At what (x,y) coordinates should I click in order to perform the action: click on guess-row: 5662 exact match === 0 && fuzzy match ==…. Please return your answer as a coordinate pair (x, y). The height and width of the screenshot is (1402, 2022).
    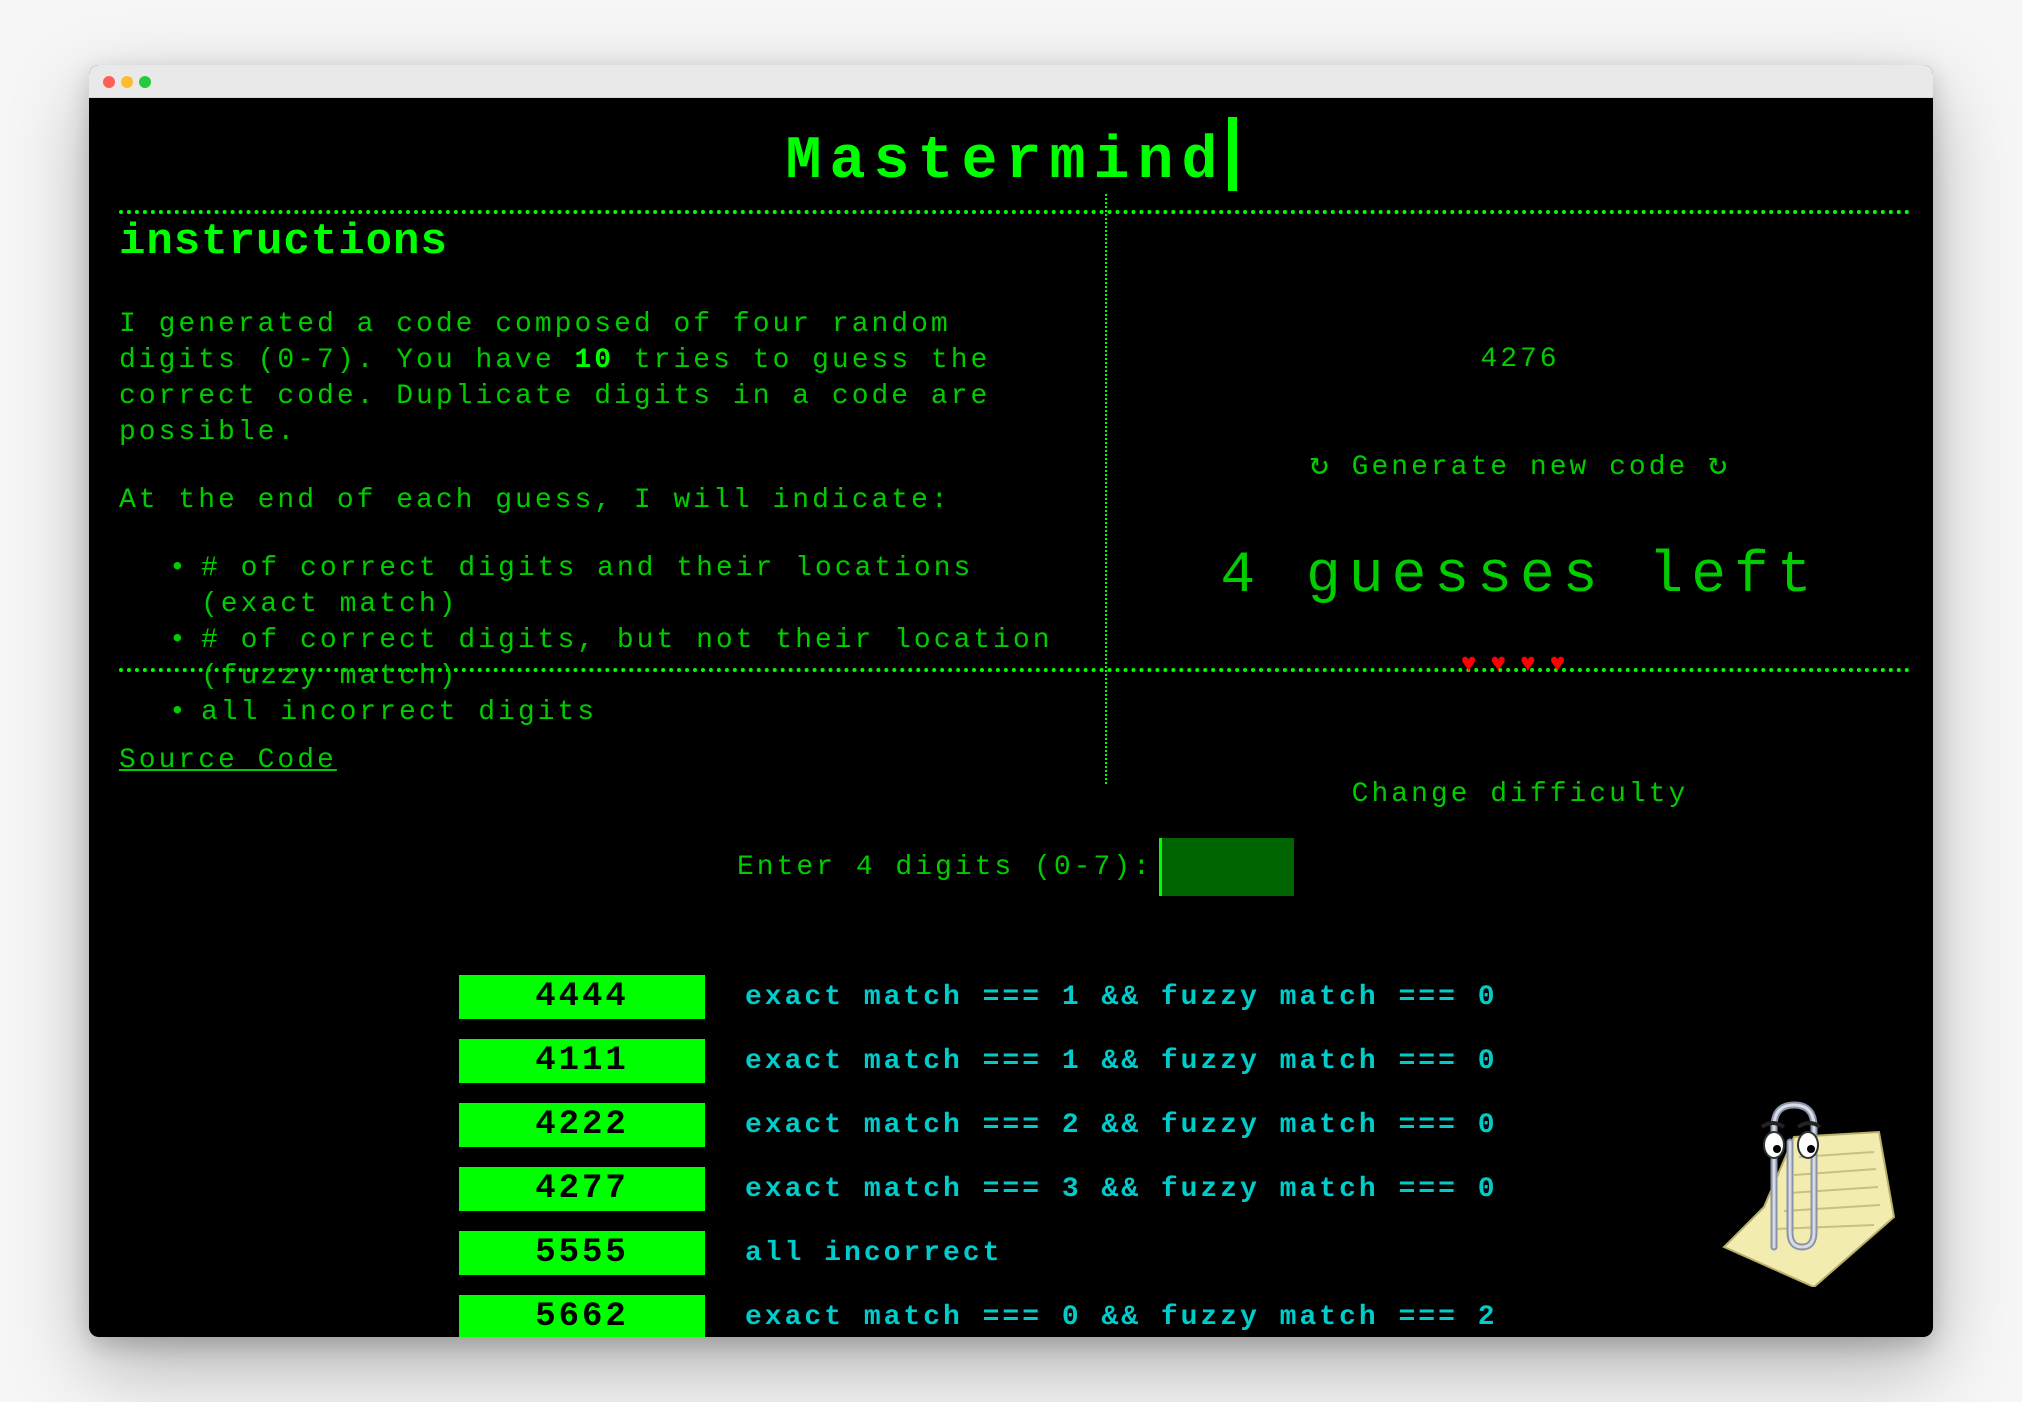
    Looking at the image, I should click on (978, 1316).